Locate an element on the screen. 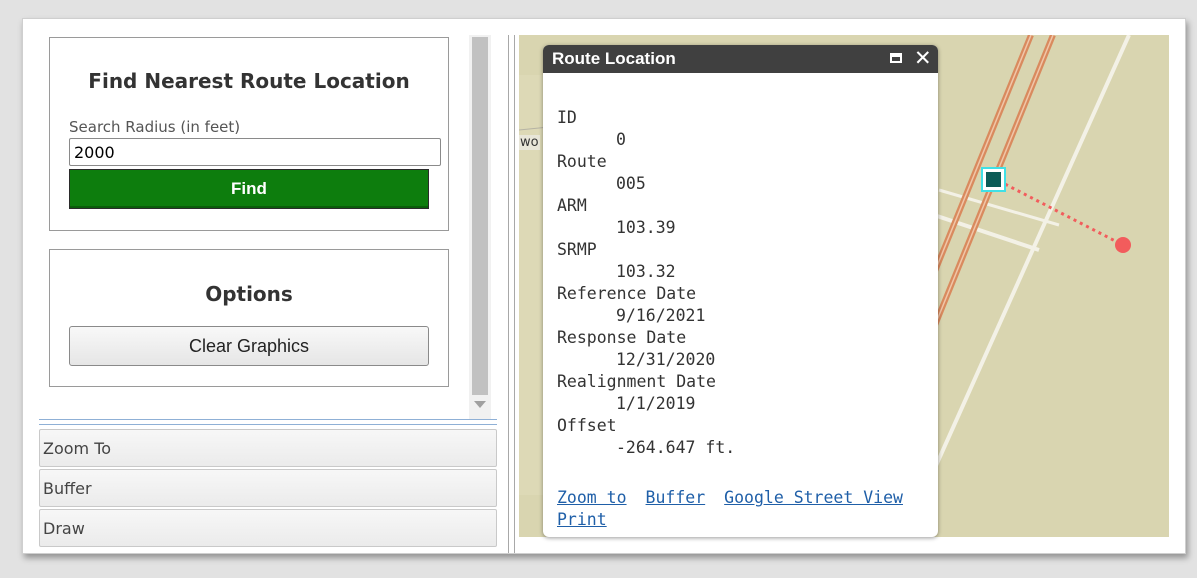 This screenshot has width=1197, height=578. panel-divider is located at coordinates (268, 422).